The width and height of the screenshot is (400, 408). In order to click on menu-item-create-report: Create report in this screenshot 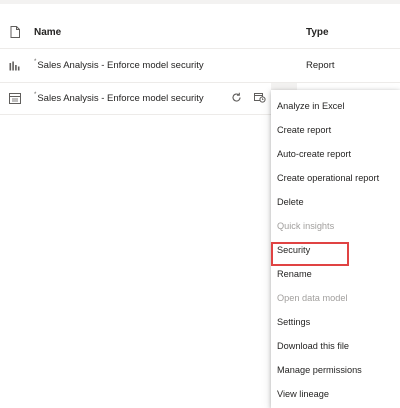, I will do `click(335, 130)`.